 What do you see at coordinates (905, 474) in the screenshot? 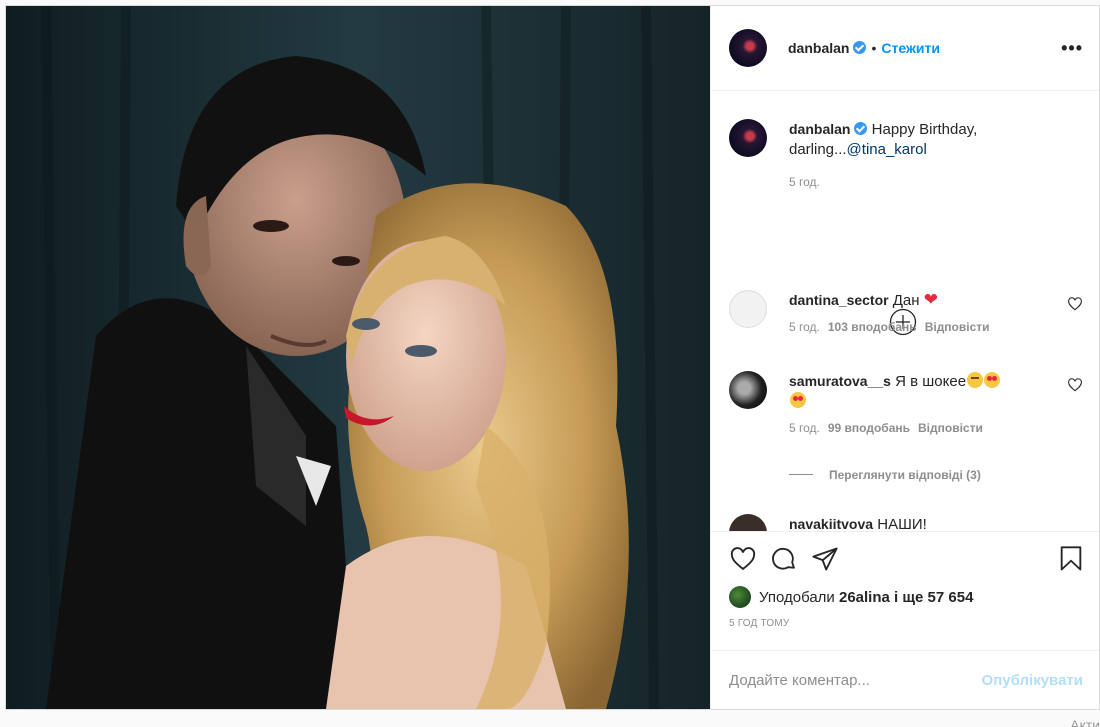
I see `view-replies-label: Переглянути відповіді (3)` at bounding box center [905, 474].